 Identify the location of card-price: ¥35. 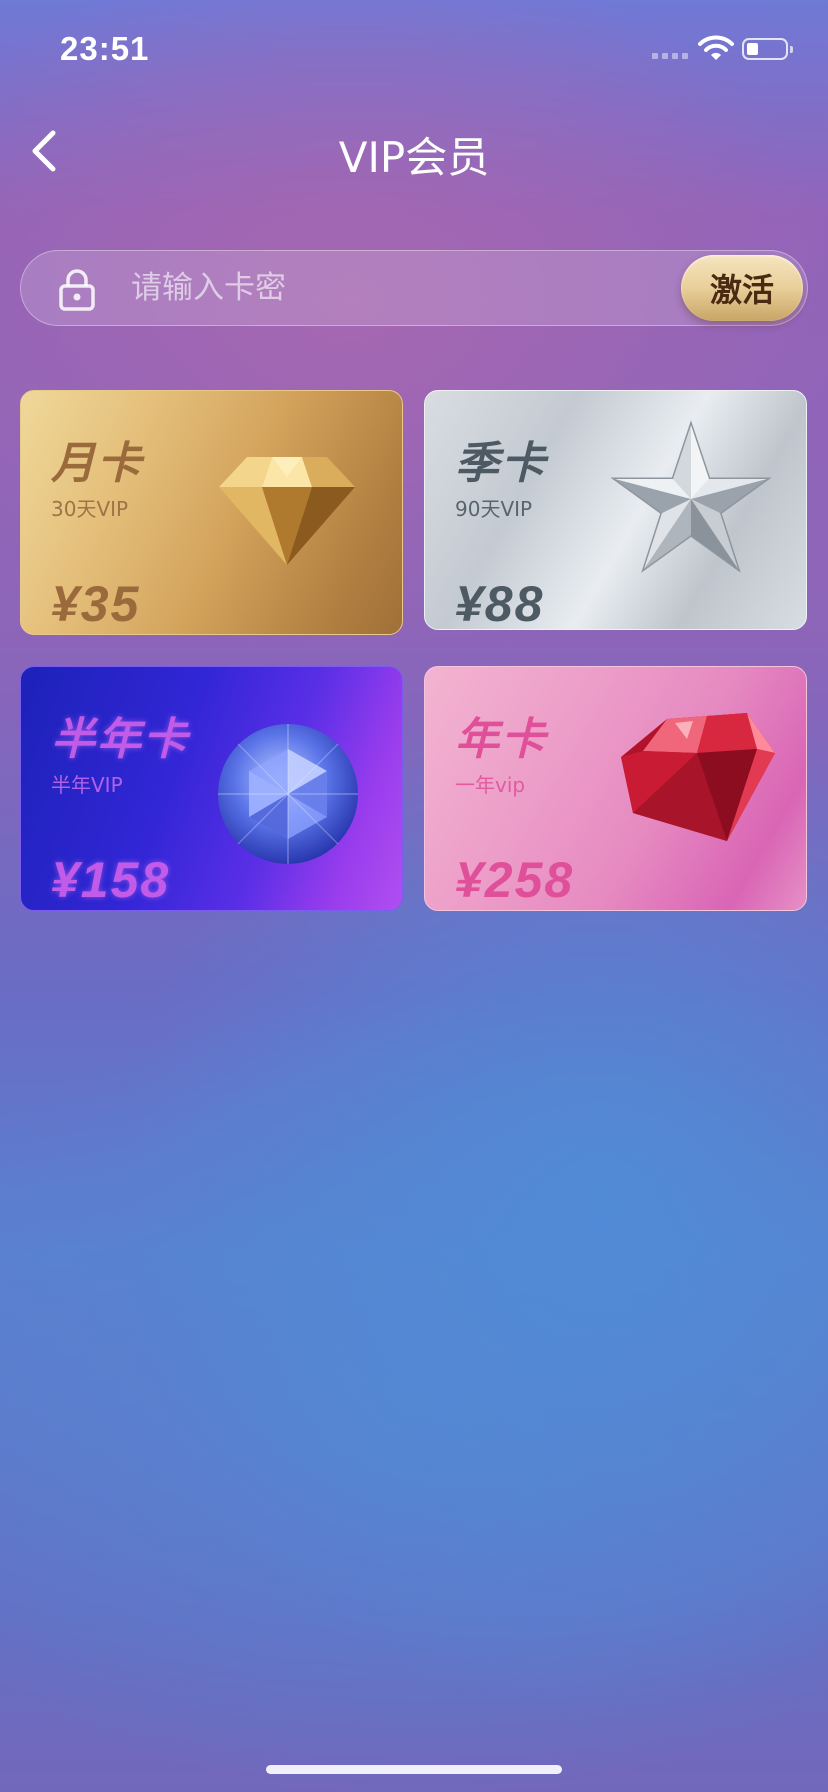
(96, 604).